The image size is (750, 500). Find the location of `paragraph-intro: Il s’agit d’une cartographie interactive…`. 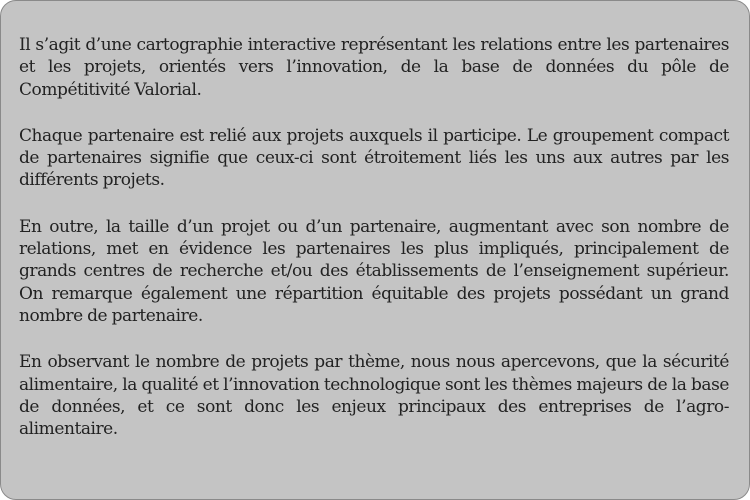

paragraph-intro: Il s’agit d’une cartographie interactive… is located at coordinates (374, 67).